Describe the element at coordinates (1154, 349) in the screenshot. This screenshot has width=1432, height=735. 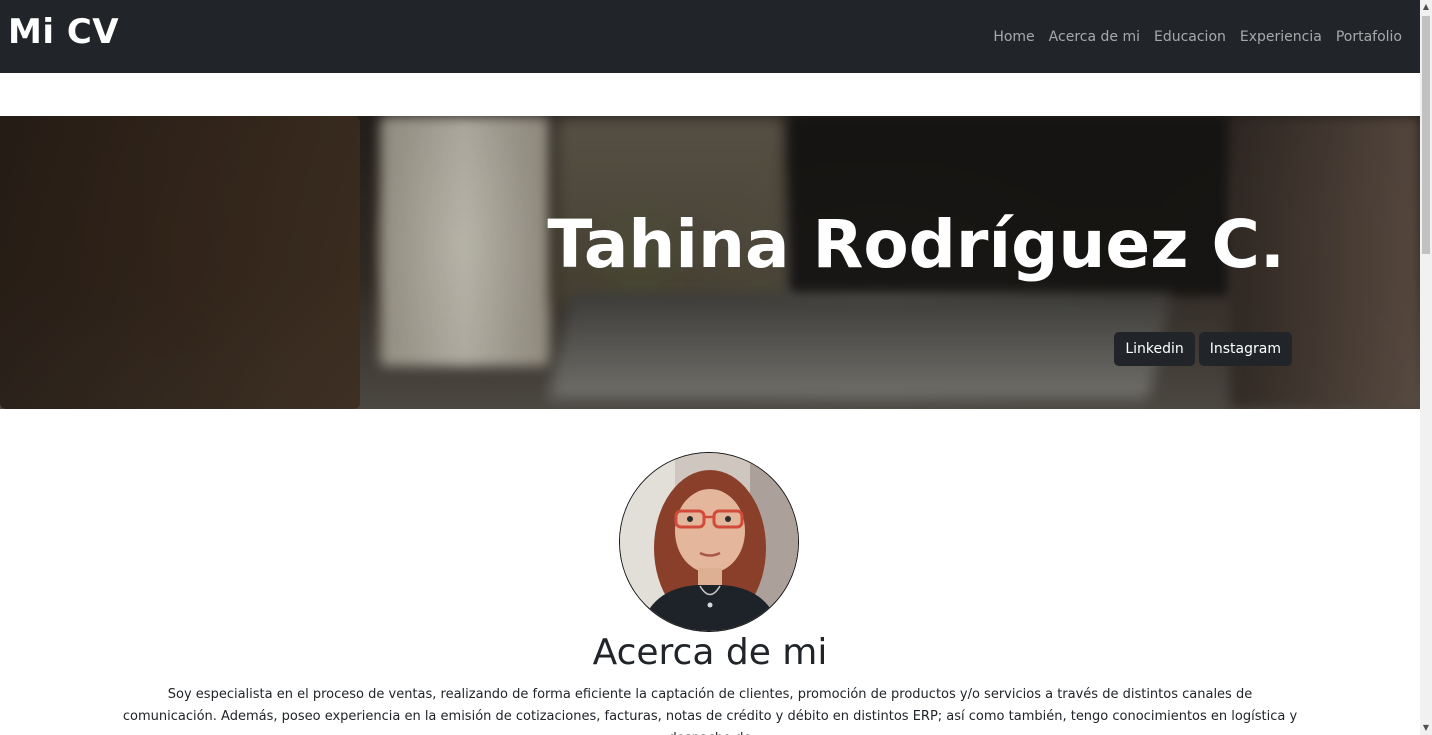
I see `linkedin-button: Linkedin` at that location.